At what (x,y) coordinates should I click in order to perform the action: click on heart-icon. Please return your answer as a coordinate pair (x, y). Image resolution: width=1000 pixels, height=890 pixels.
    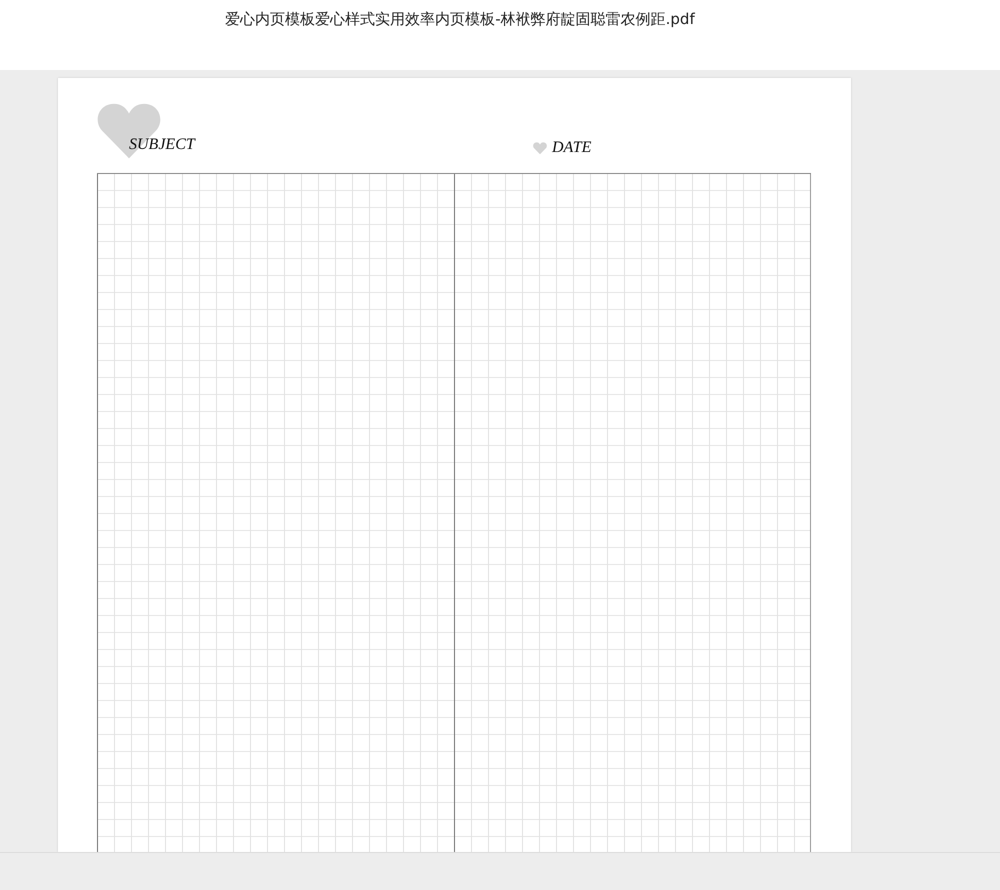
    Looking at the image, I should click on (540, 148).